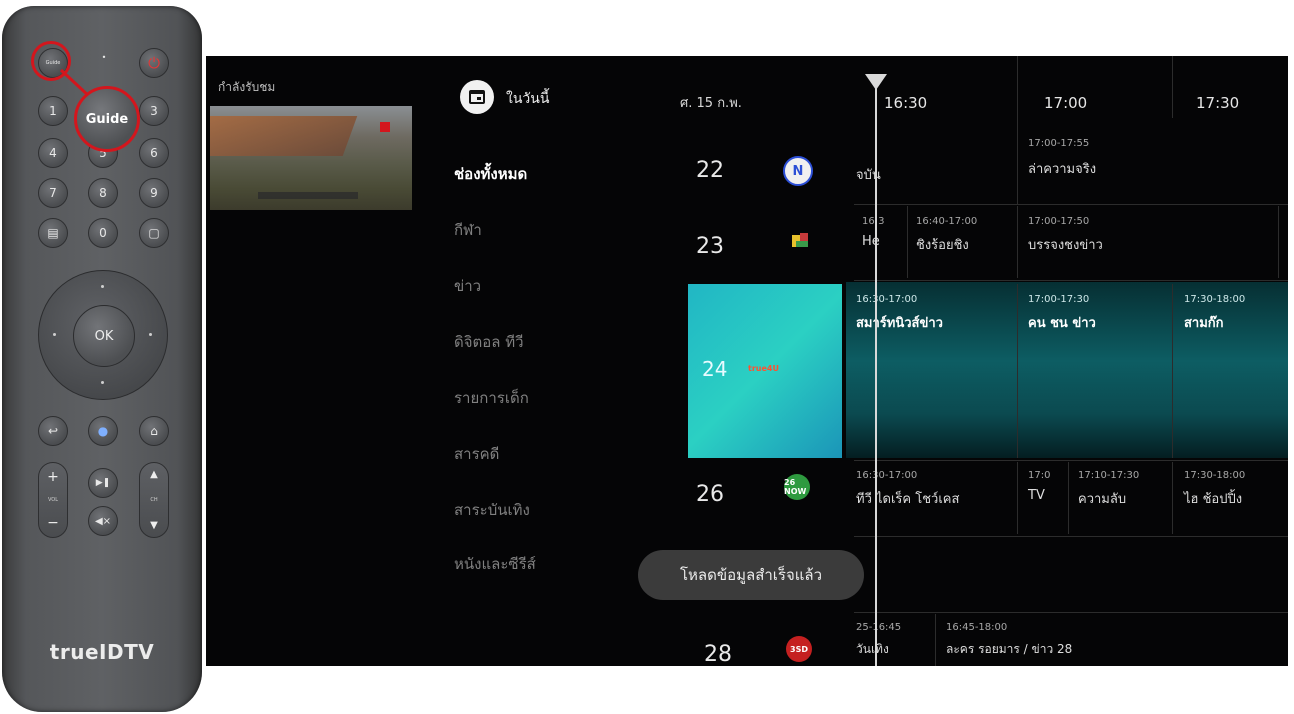  What do you see at coordinates (154, 153) in the screenshot?
I see `key-6: 6` at bounding box center [154, 153].